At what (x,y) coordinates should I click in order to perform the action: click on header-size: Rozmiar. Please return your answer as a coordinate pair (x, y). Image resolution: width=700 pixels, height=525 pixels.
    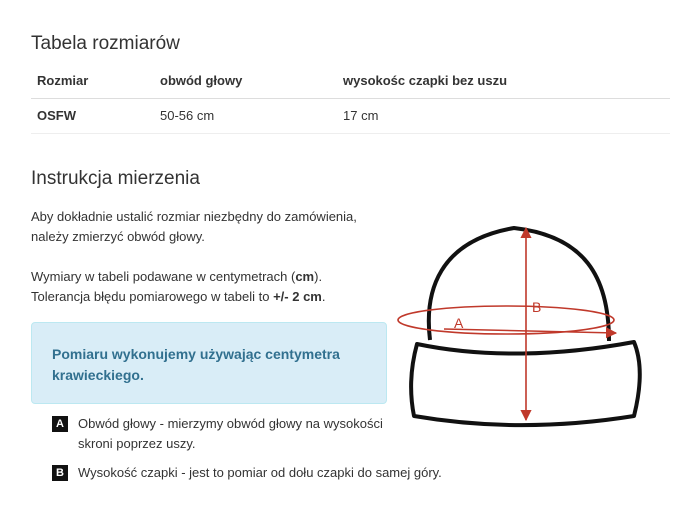
    Looking at the image, I should click on (63, 80).